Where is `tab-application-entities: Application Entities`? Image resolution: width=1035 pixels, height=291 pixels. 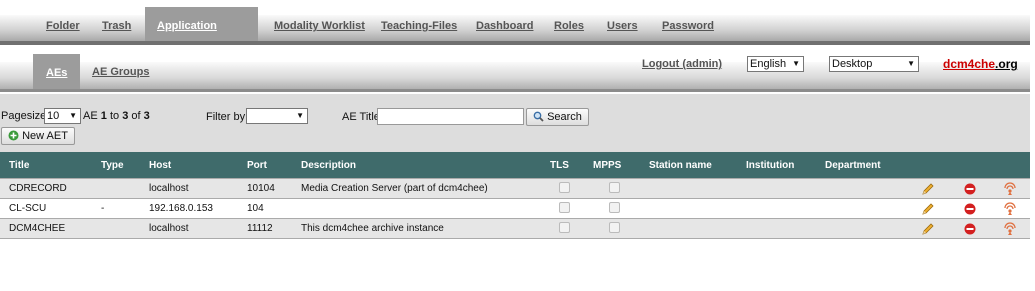
tab-application-entities: Application Entities is located at coordinates (201, 38).